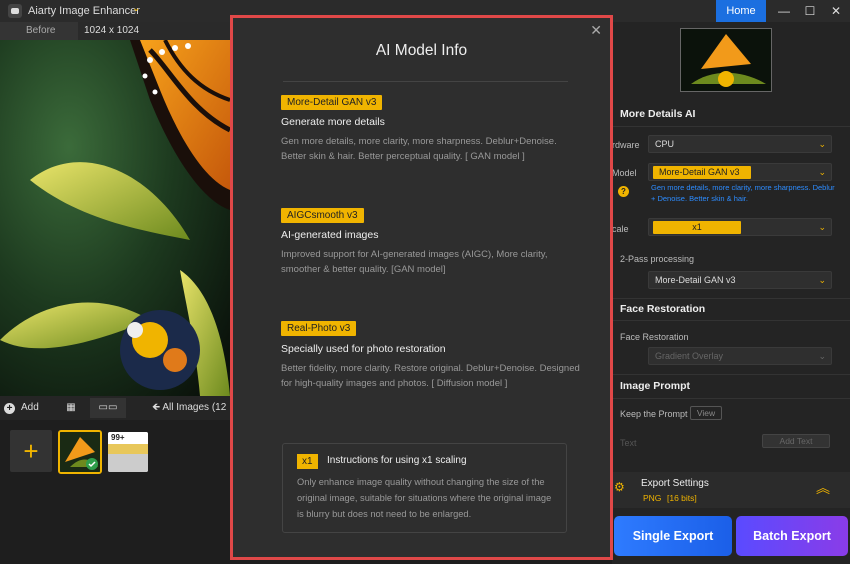  I want to click on bottom-toolbar: + Add ▦ ▭▭ 🡸 All Images (12, so click(115, 408).